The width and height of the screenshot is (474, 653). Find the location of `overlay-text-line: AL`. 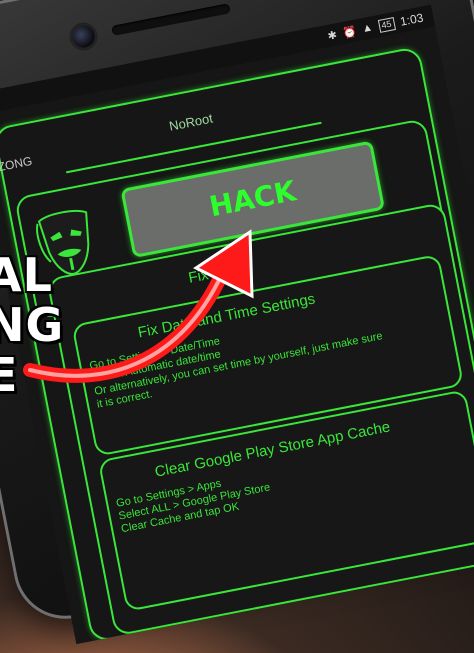

overlay-text-line: AL is located at coordinates (26, 275).